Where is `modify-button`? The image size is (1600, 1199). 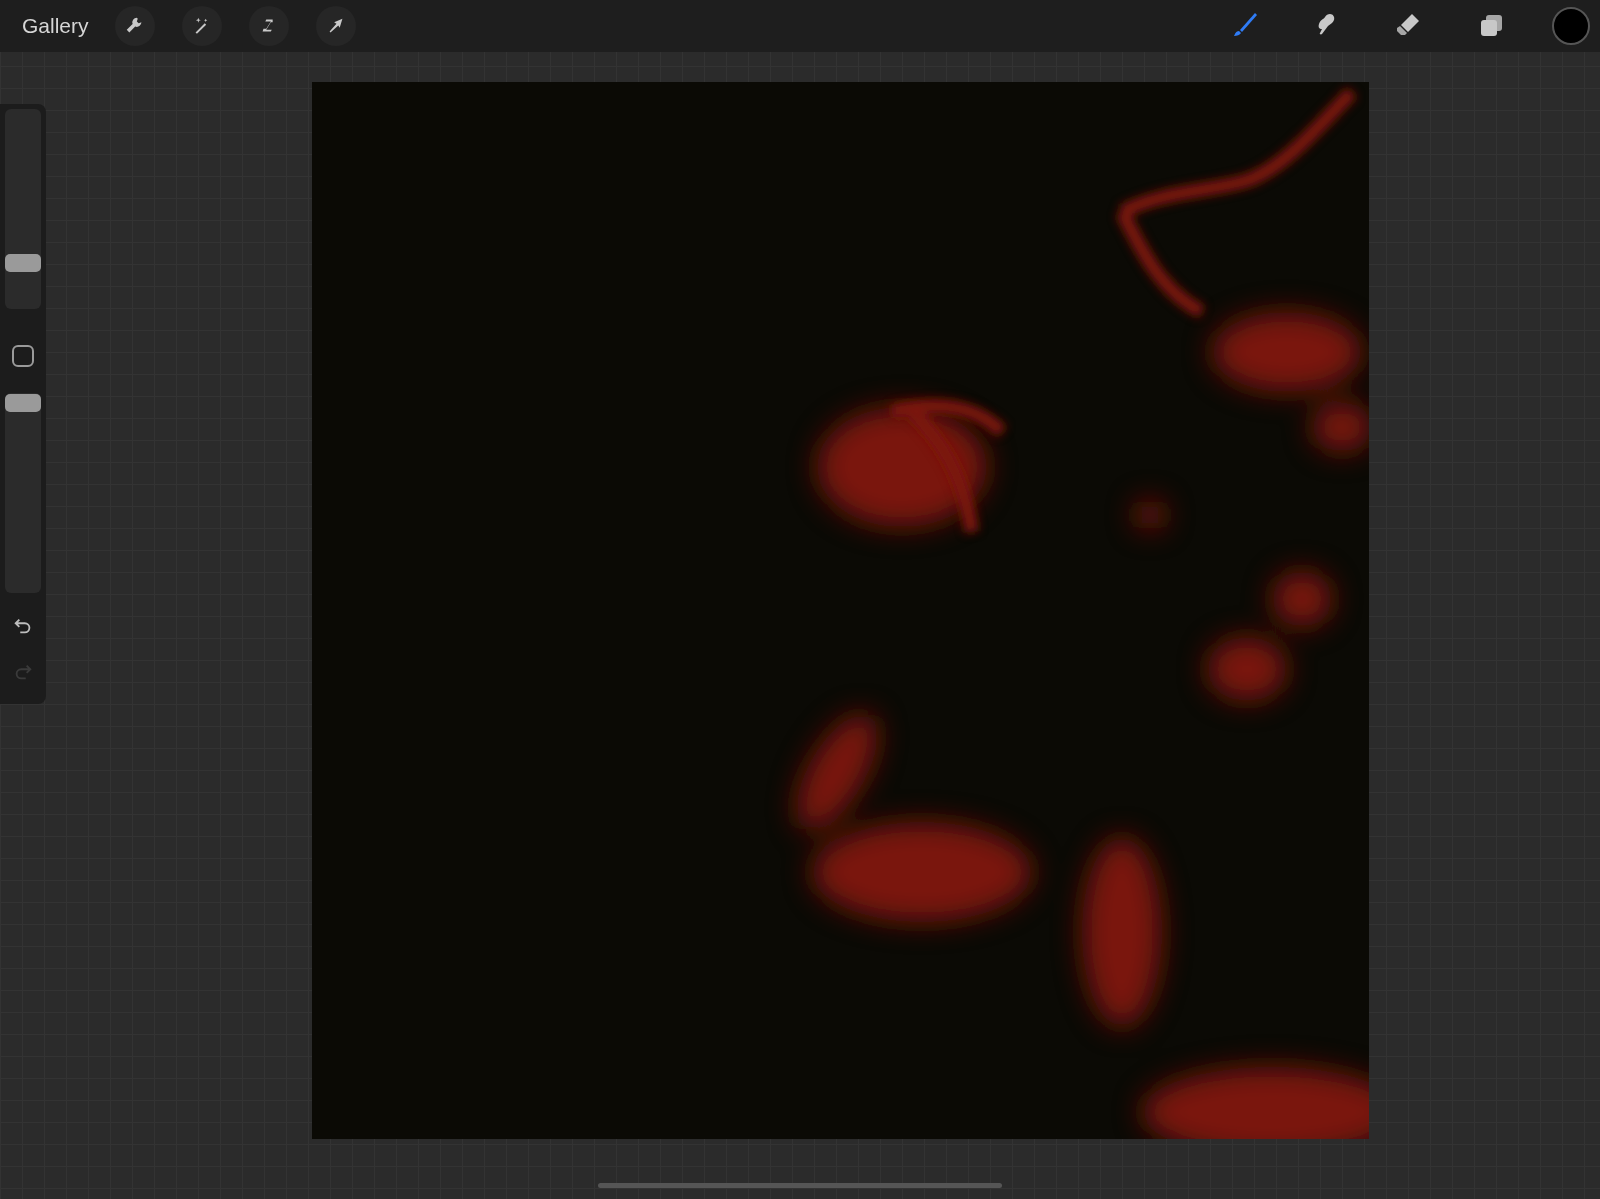
modify-button is located at coordinates (23, 356).